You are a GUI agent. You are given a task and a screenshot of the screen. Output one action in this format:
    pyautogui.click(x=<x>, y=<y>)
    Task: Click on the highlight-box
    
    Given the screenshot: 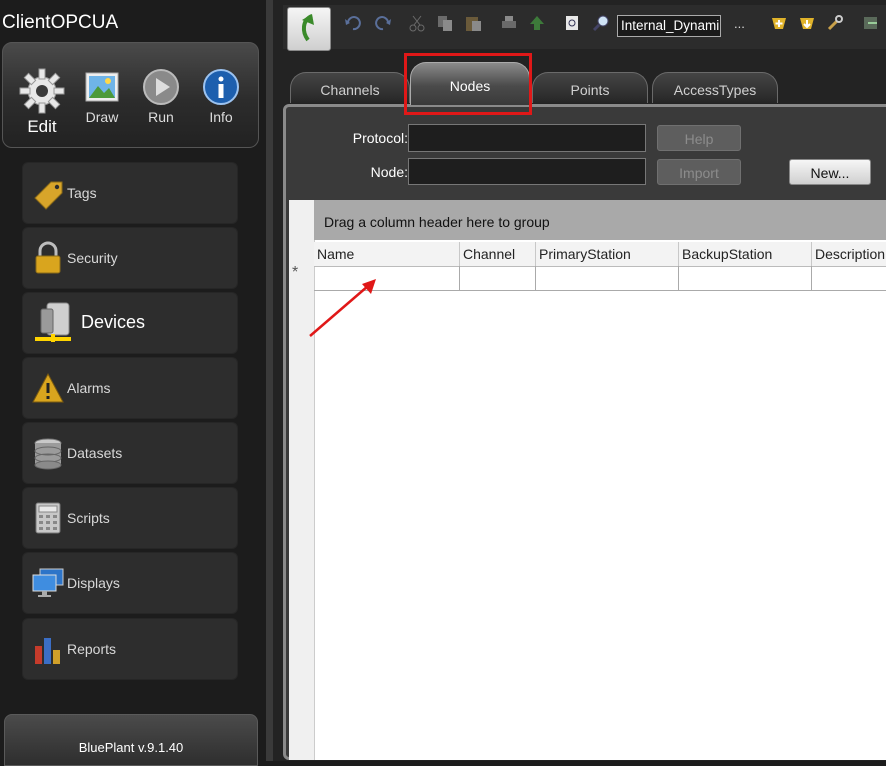 What is the action you would take?
    pyautogui.click(x=468, y=84)
    